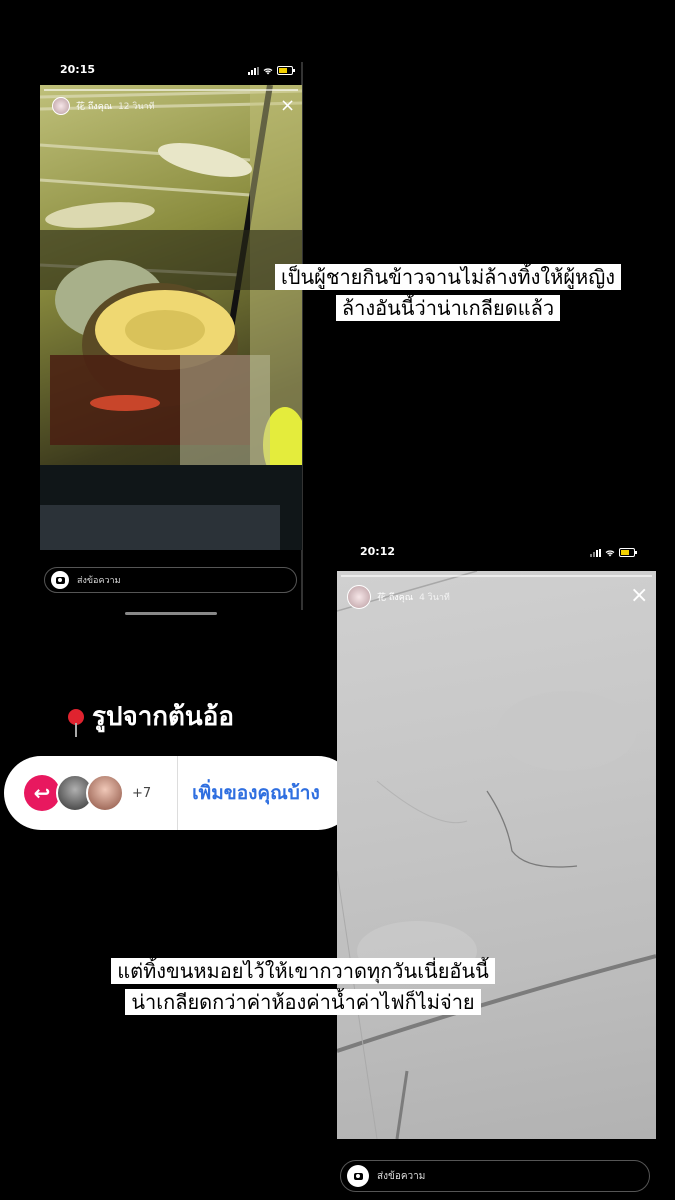  I want to click on story2-progress-bar, so click(496, 576).